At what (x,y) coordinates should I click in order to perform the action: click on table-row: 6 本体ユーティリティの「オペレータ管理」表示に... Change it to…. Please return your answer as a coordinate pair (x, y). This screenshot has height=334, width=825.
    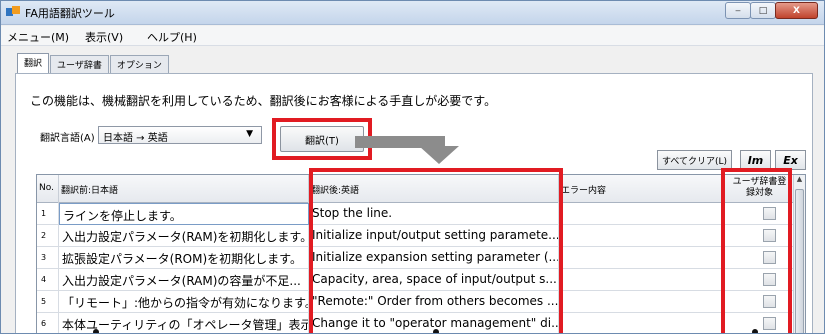
    Looking at the image, I should click on (421, 323).